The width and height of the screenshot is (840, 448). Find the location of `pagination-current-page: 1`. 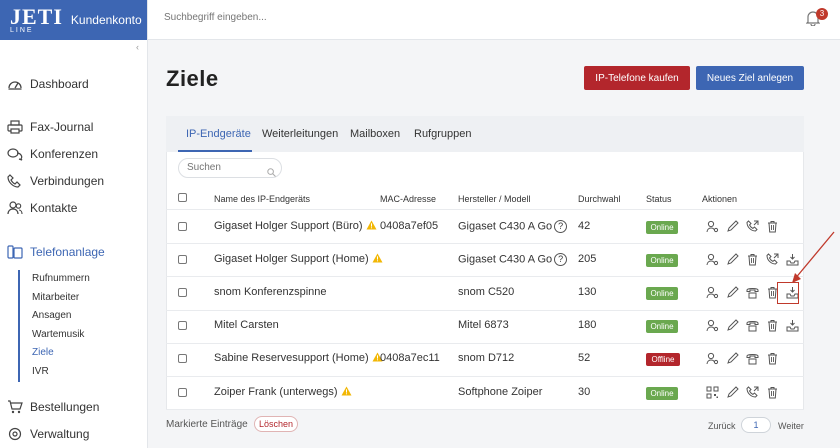

pagination-current-page: 1 is located at coordinates (756, 425).